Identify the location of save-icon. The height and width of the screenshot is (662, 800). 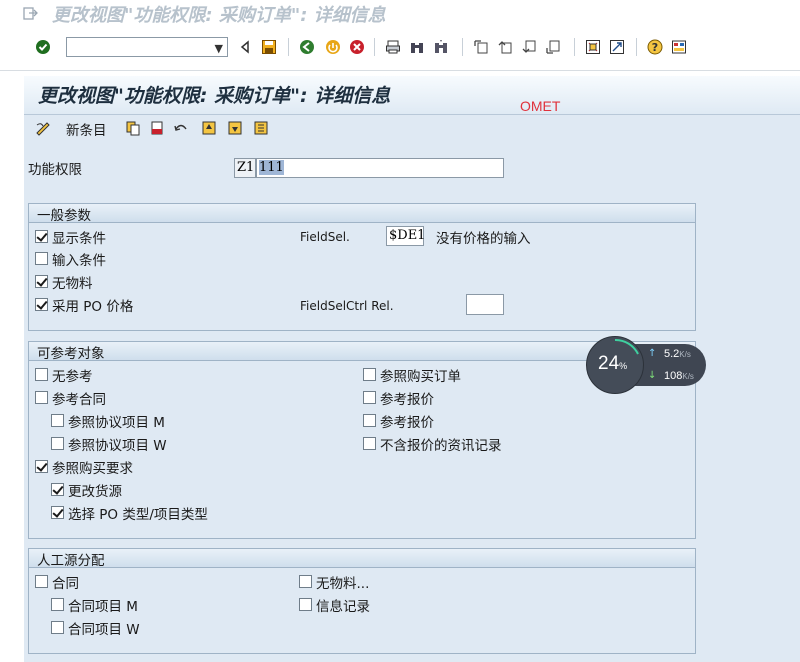
(269, 47).